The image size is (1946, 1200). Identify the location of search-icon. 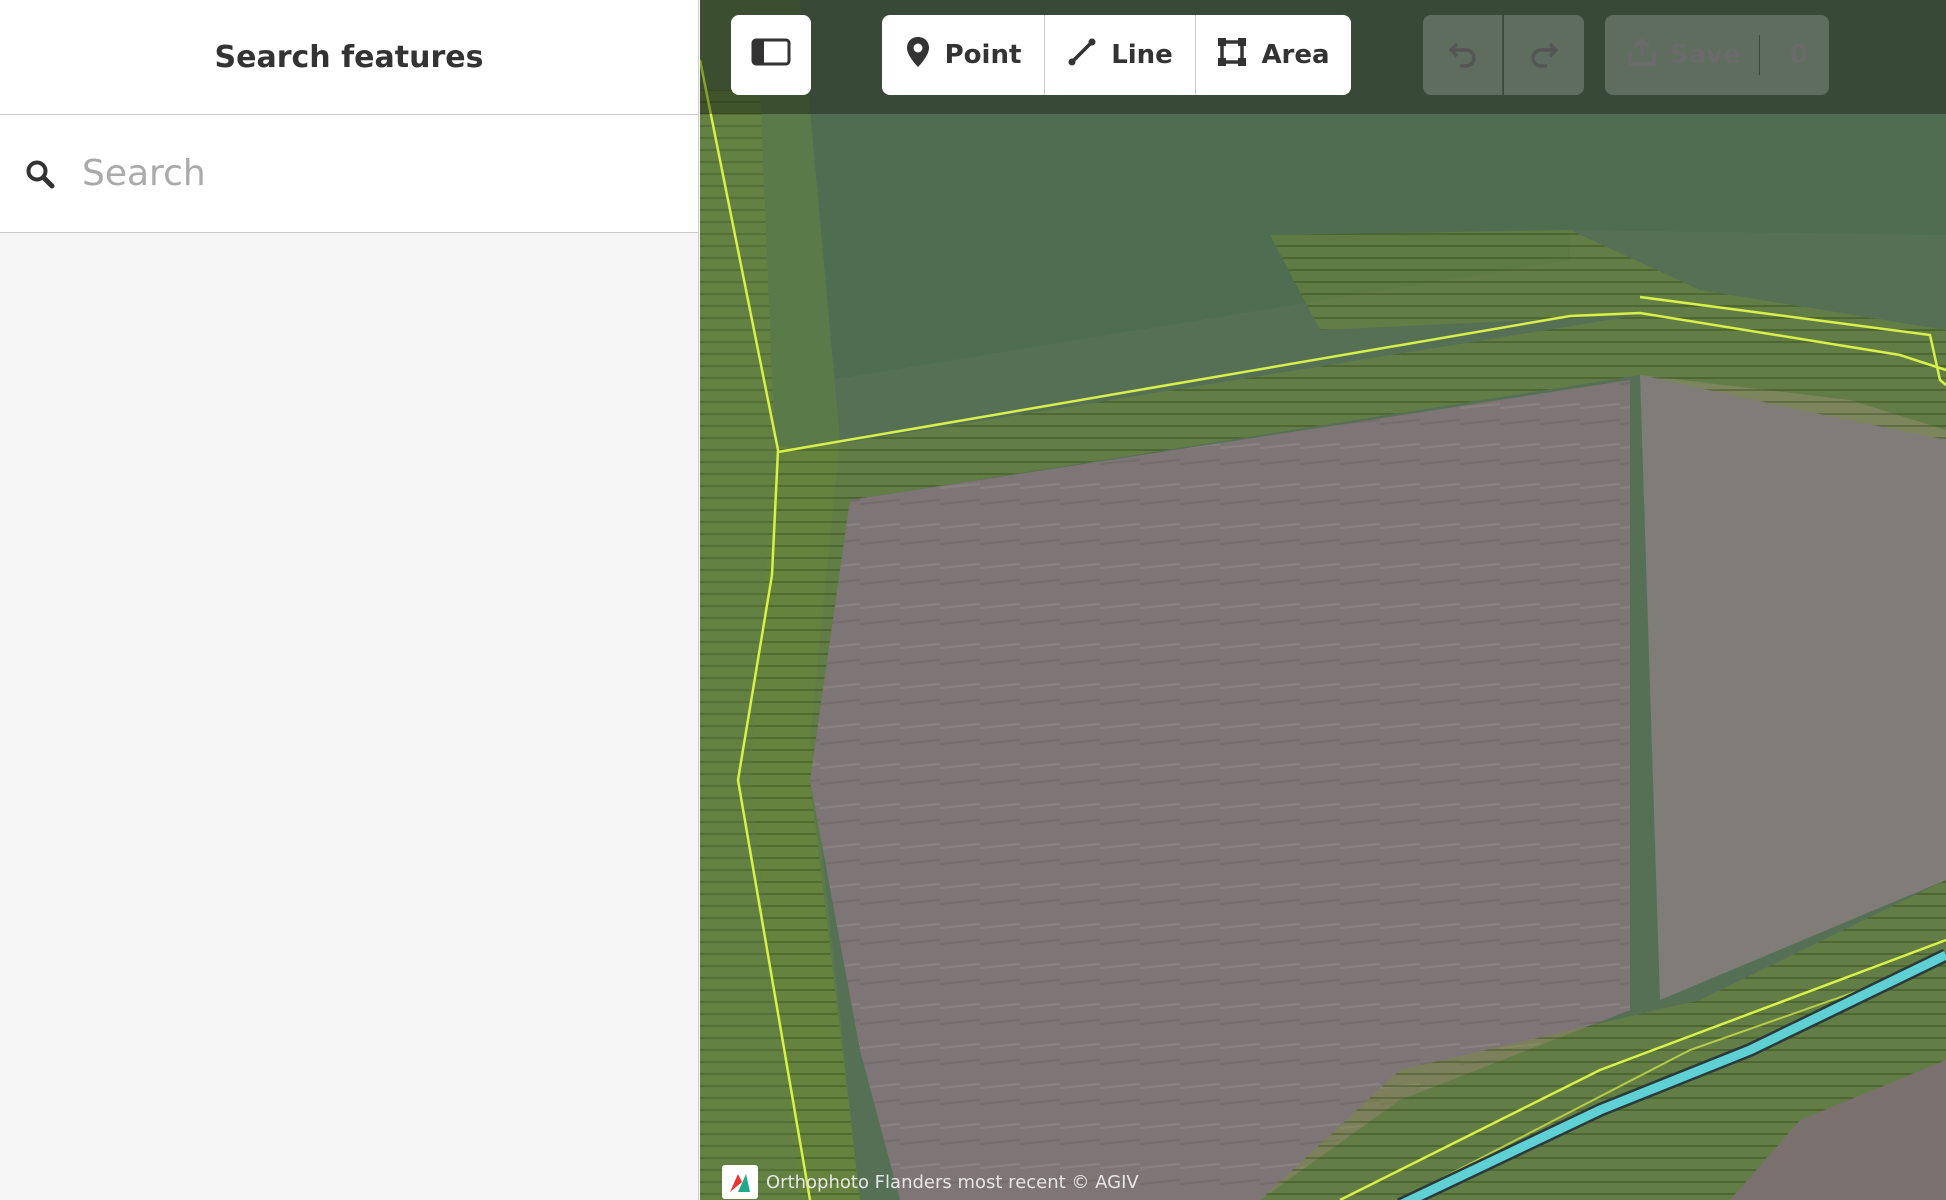
(40, 174).